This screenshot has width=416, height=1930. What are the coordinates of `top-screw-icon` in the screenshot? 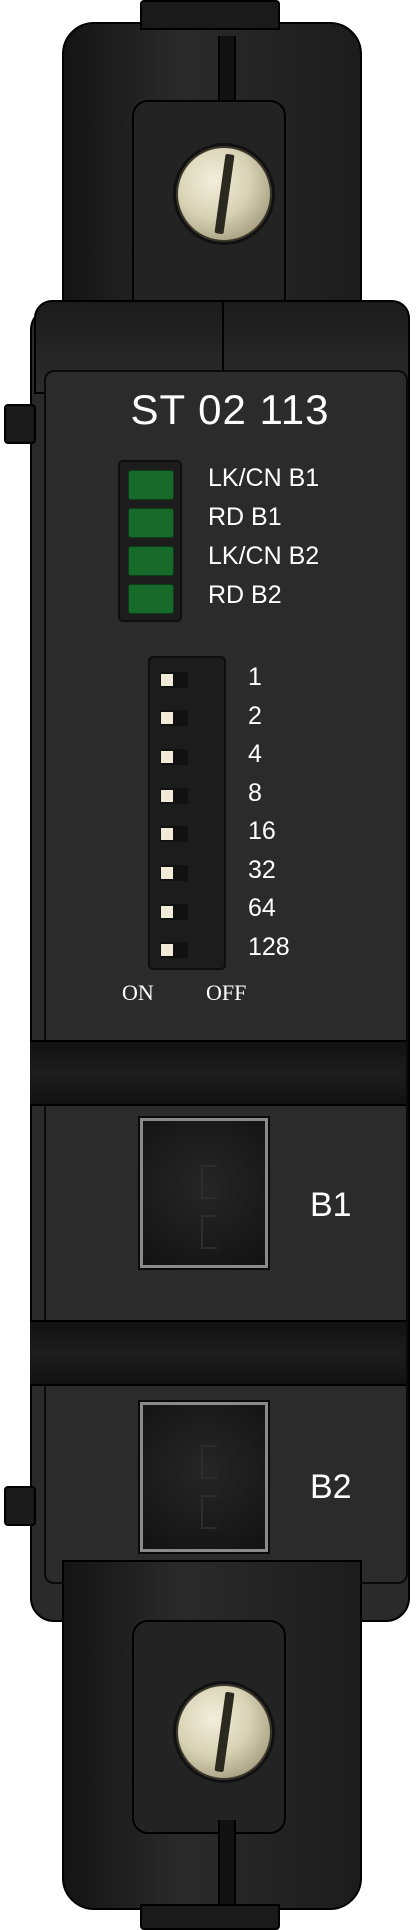 It's located at (224, 194).